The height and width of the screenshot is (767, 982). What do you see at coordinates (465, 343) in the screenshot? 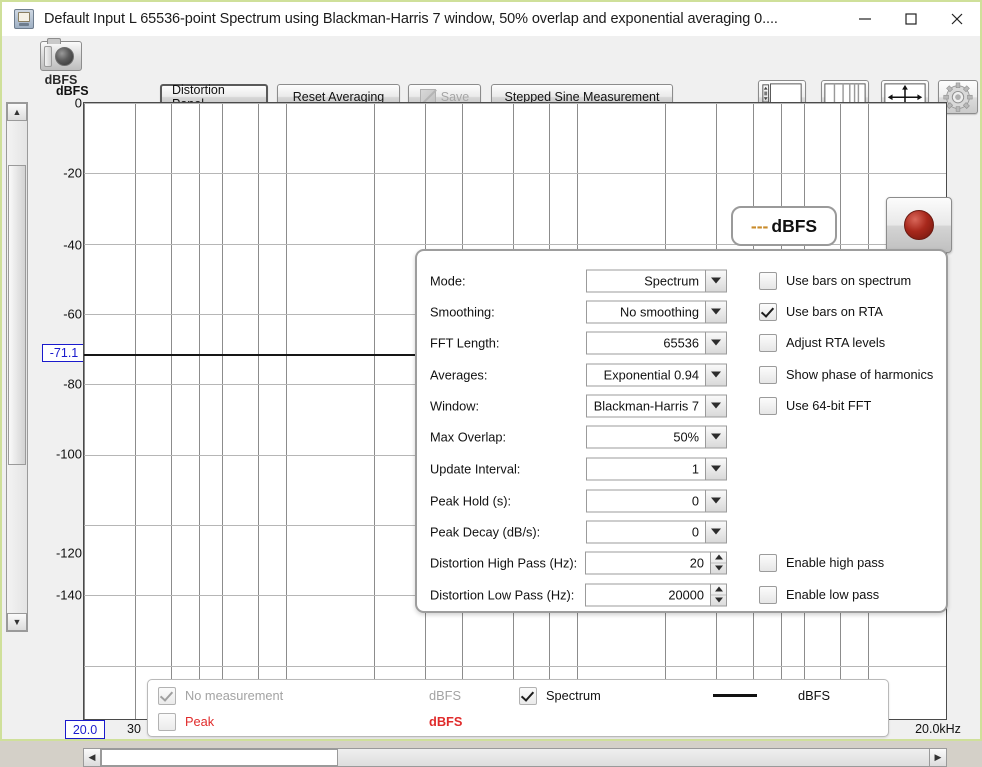
I see `fft-length-label: FFT Length:` at bounding box center [465, 343].